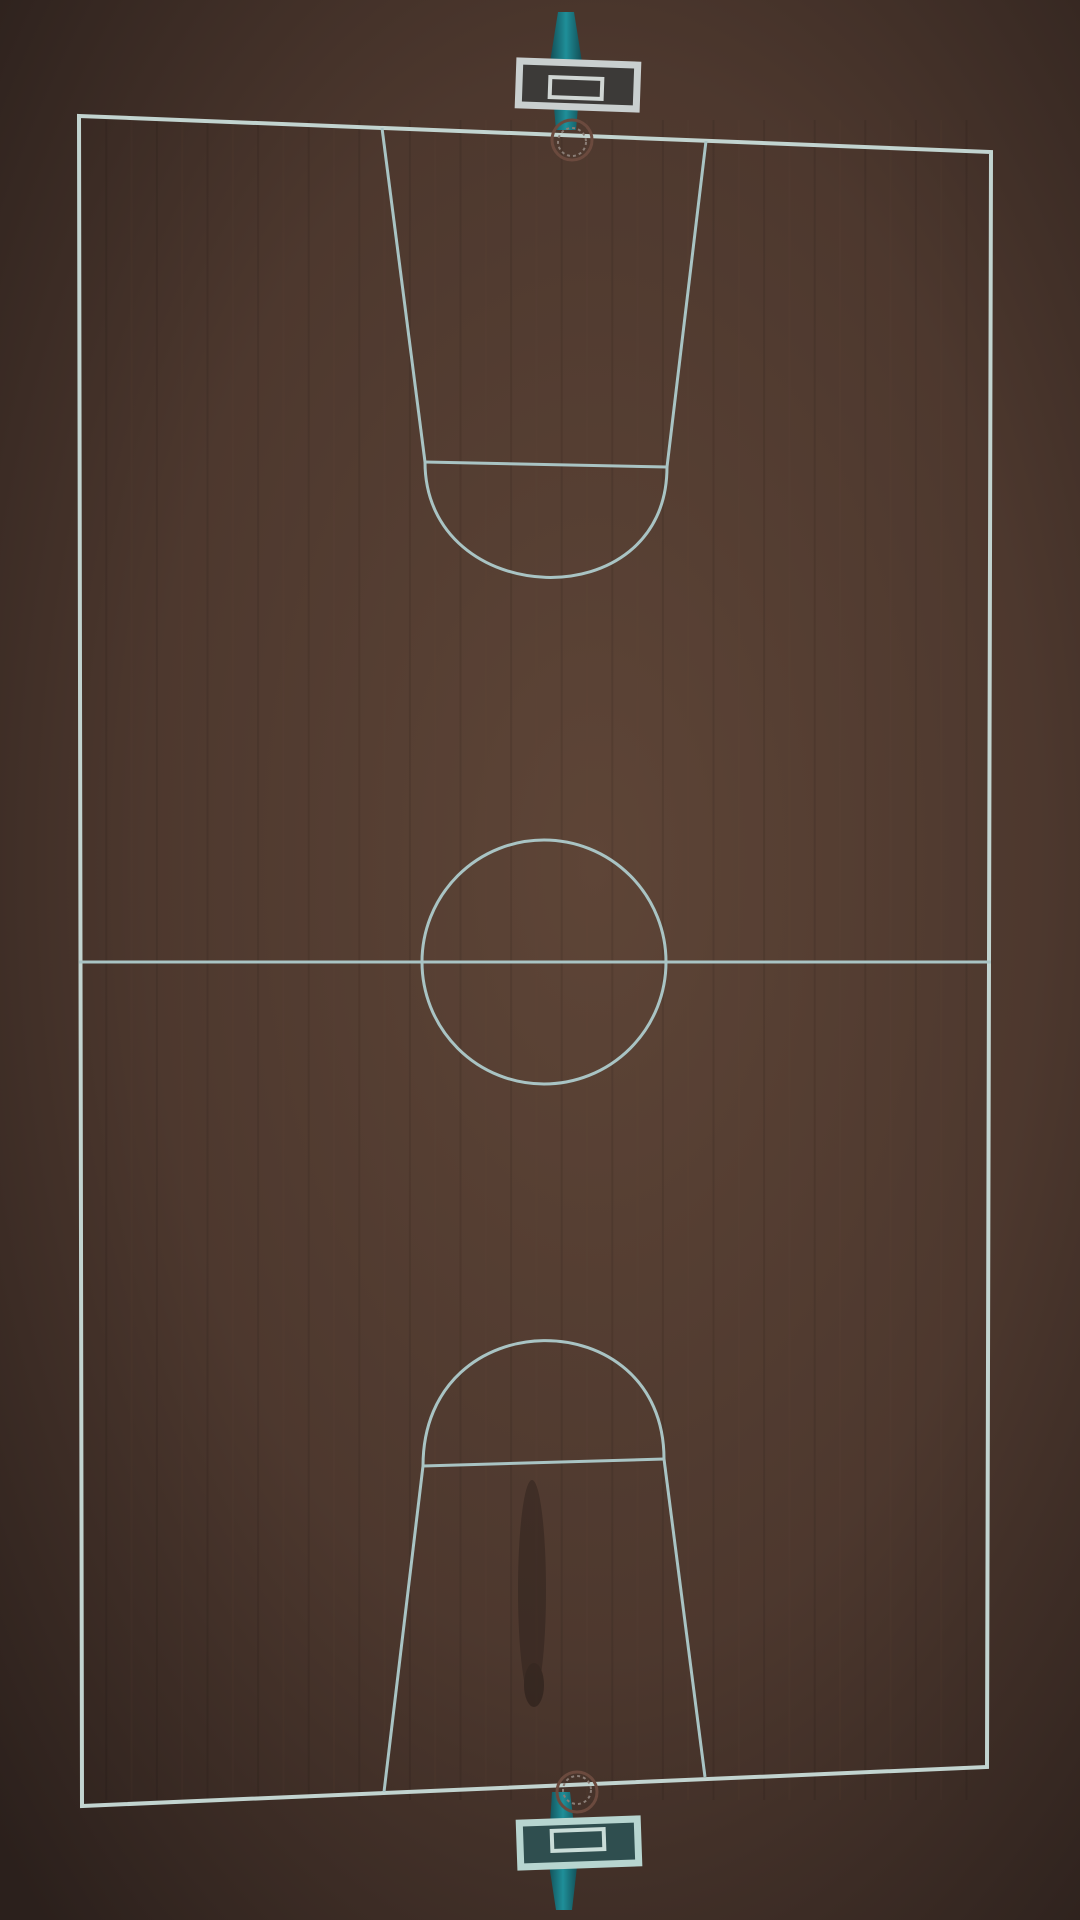  What do you see at coordinates (534, 1685) in the screenshot?
I see `scuff-mark` at bounding box center [534, 1685].